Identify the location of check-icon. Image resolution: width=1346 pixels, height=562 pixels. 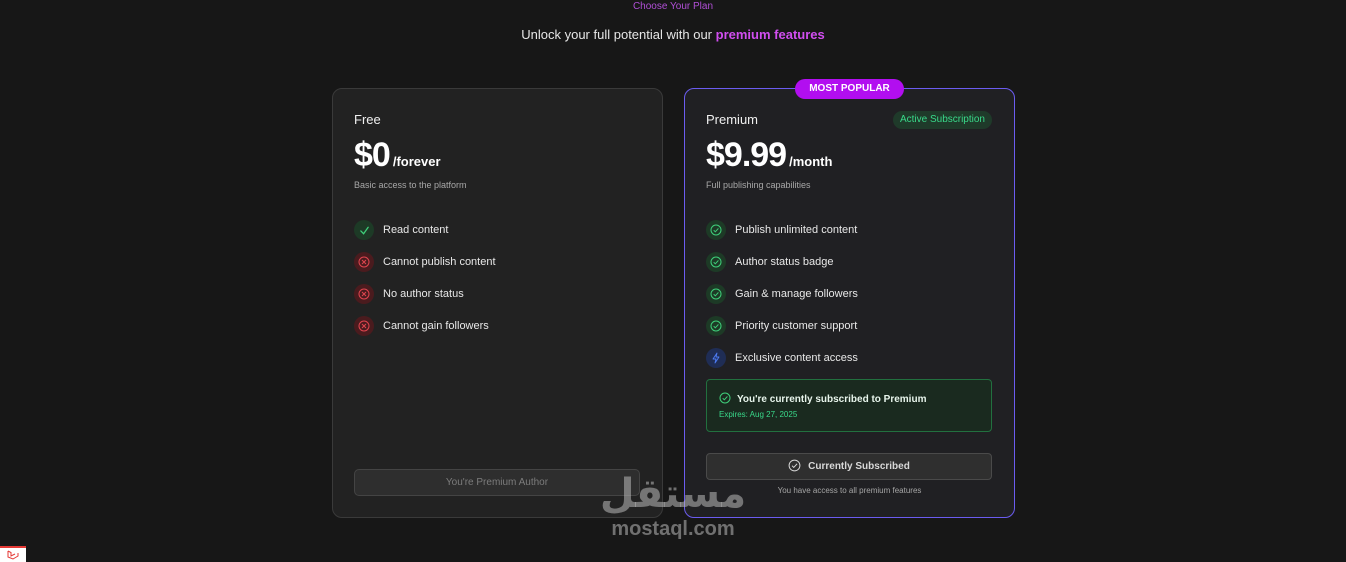
(364, 230).